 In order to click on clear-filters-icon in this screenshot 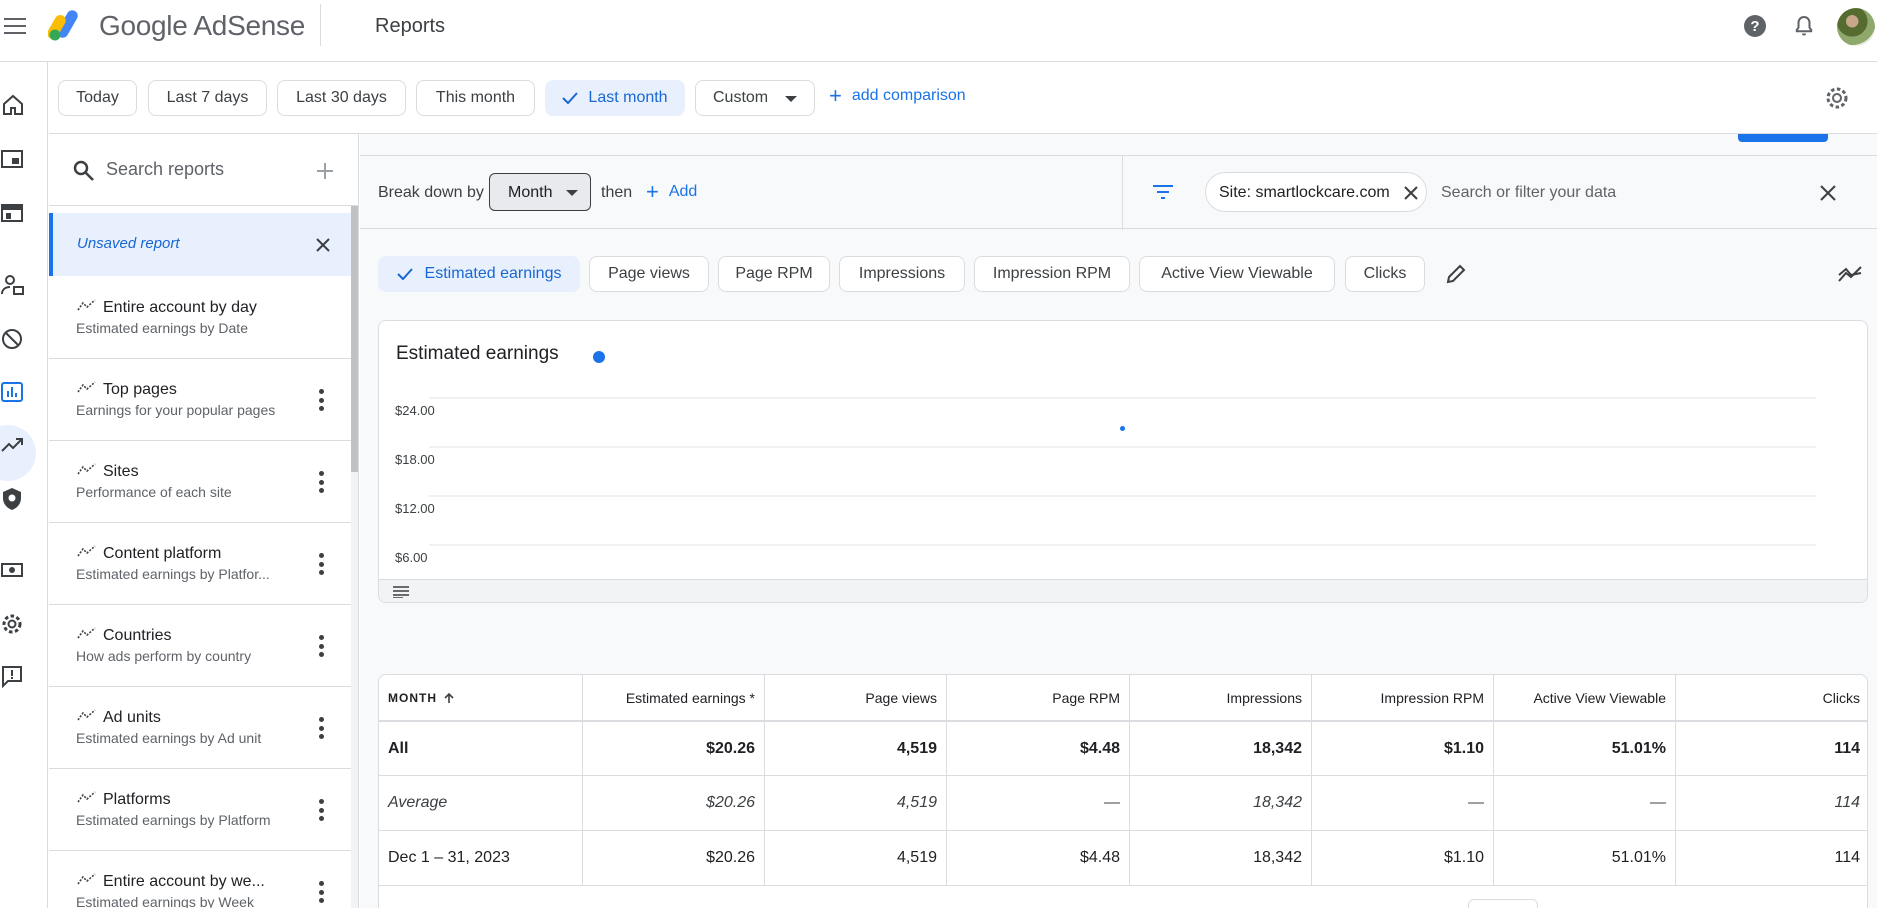, I will do `click(1828, 193)`.